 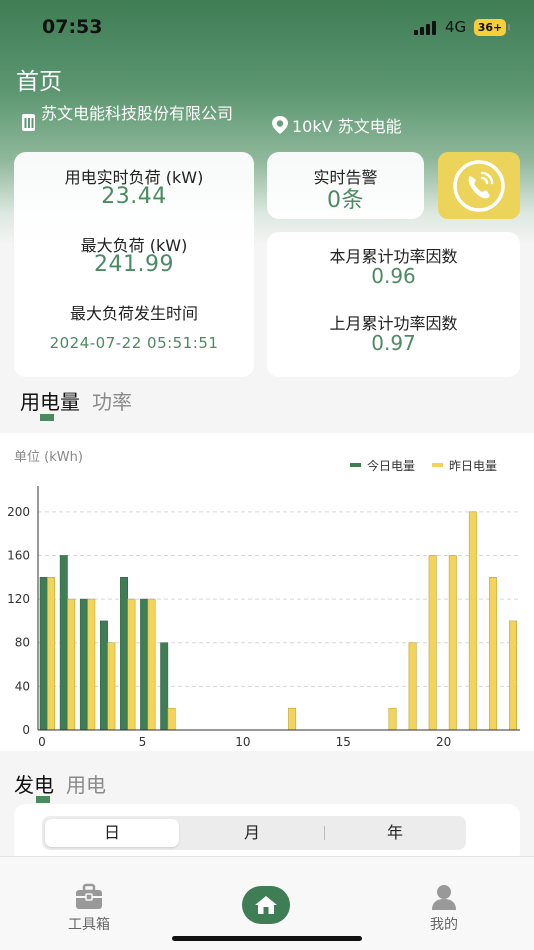 What do you see at coordinates (42, 742) in the screenshot?
I see `x-tick-label: 0` at bounding box center [42, 742].